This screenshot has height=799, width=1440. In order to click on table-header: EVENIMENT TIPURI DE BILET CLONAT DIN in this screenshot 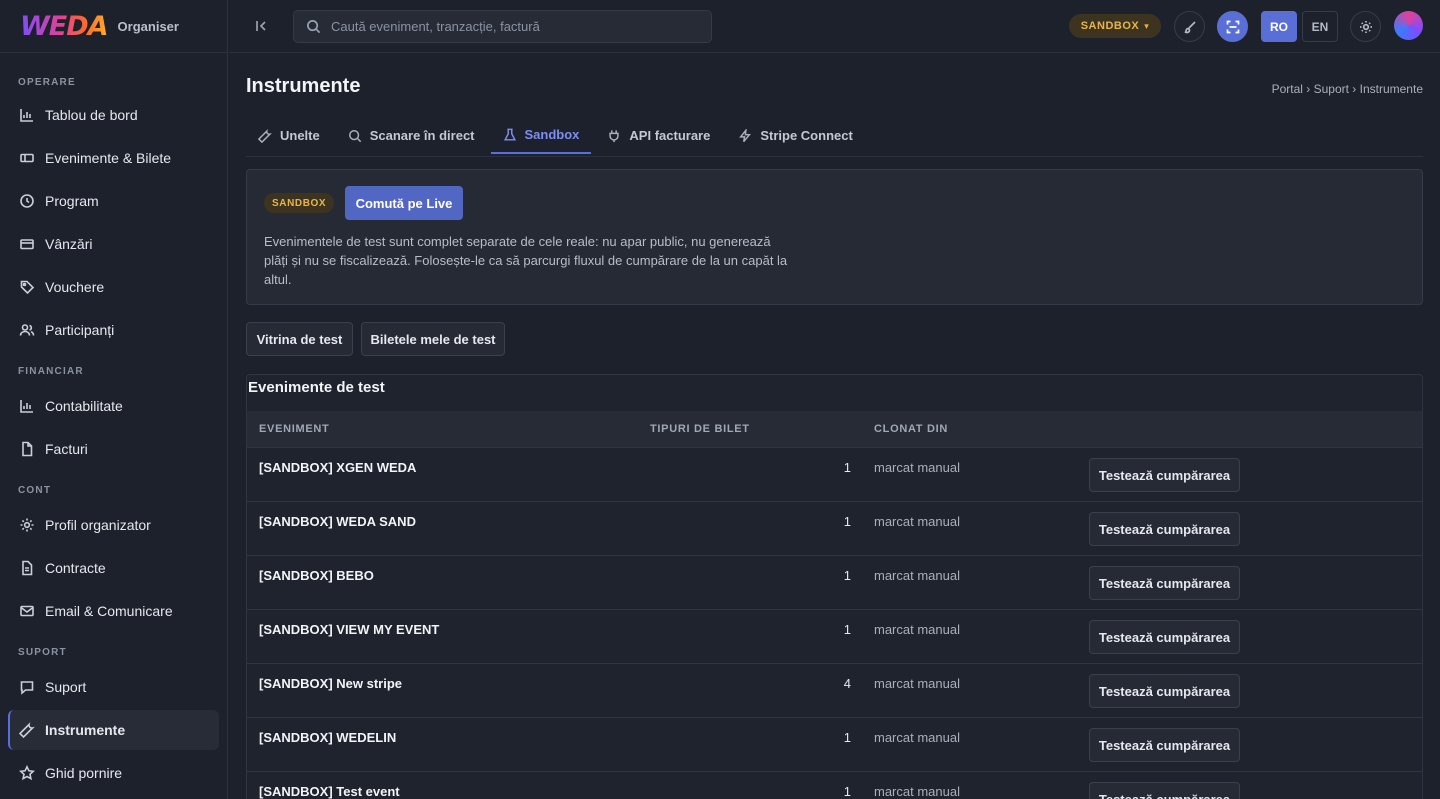, I will do `click(834, 429)`.